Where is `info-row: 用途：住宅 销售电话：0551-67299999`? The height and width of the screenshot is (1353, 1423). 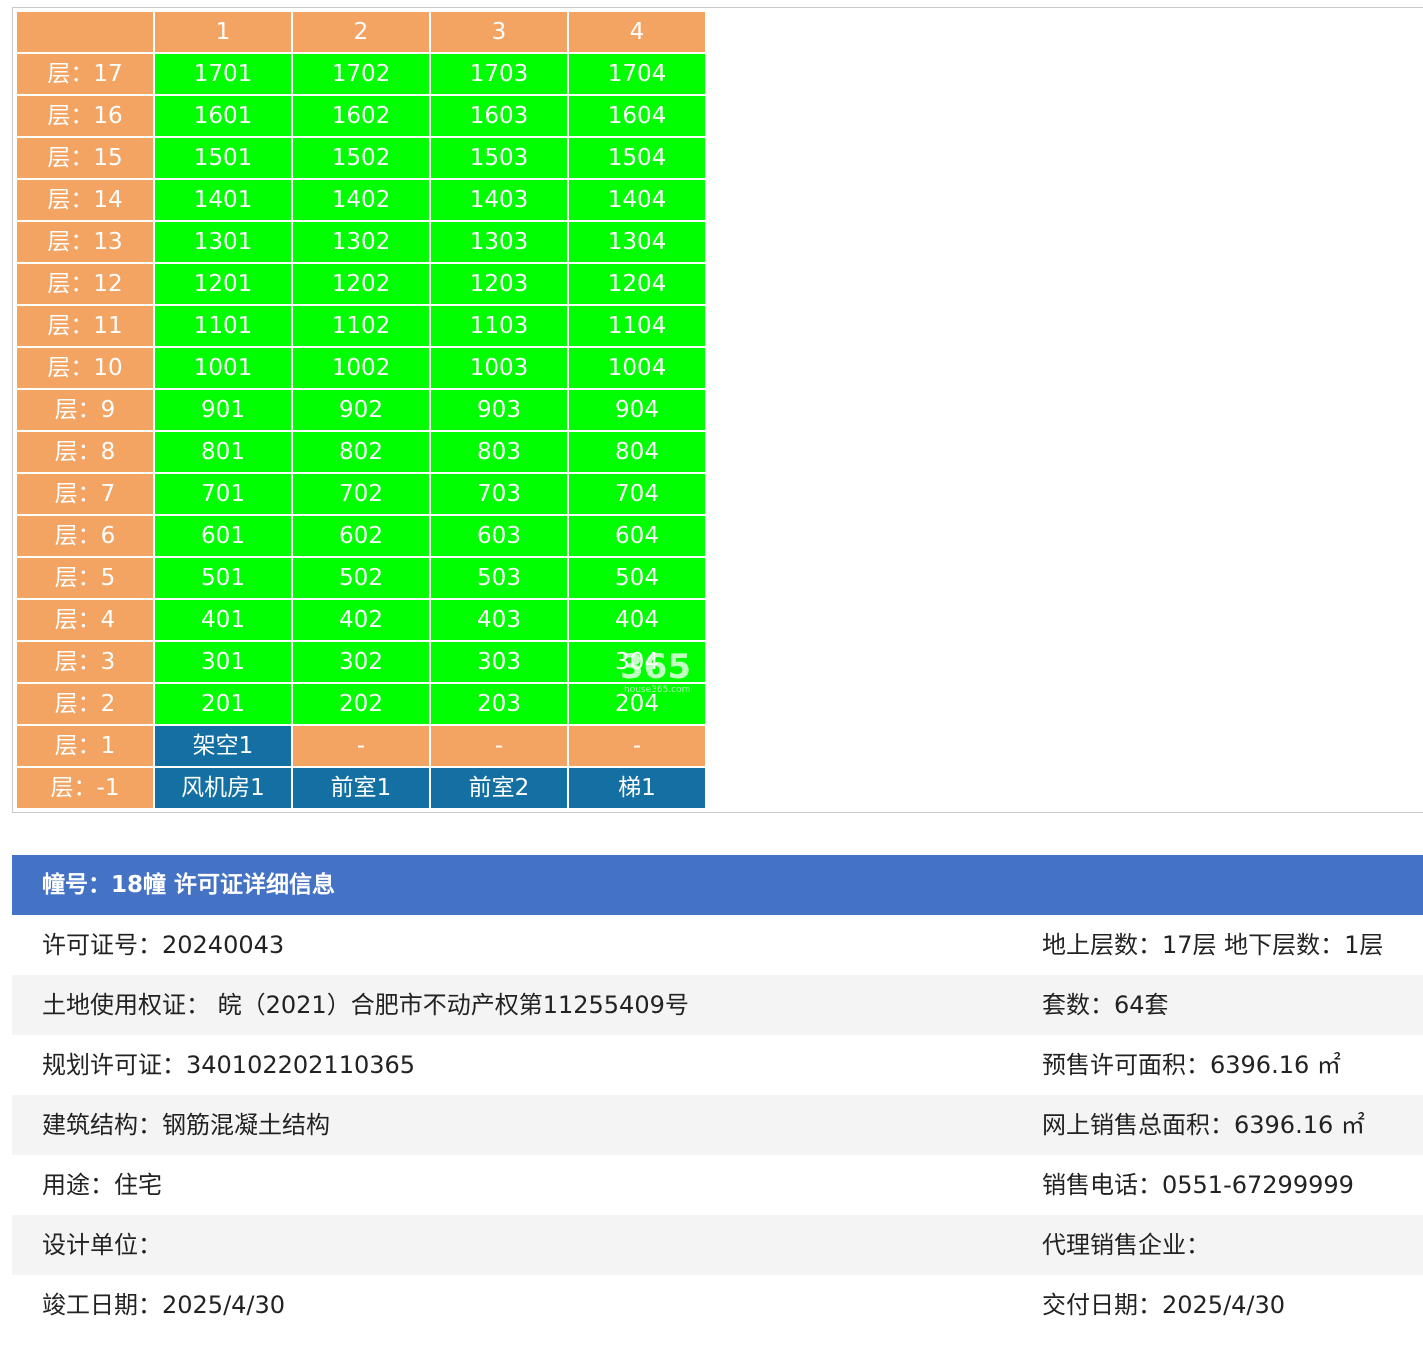 info-row: 用途：住宅 销售电话：0551-67299999 is located at coordinates (717, 1185).